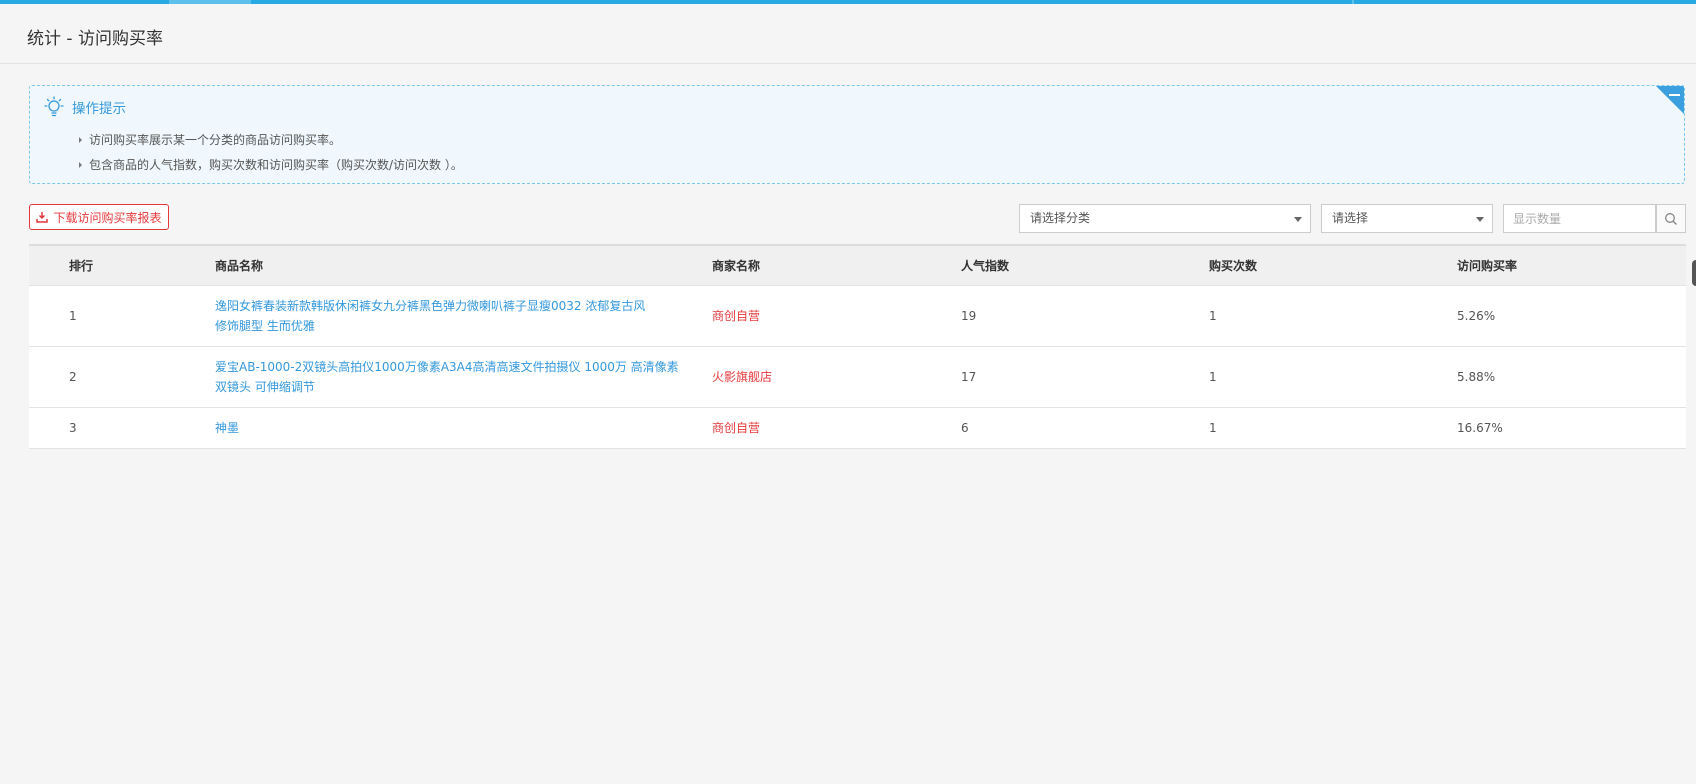  I want to click on download-icon, so click(42, 217).